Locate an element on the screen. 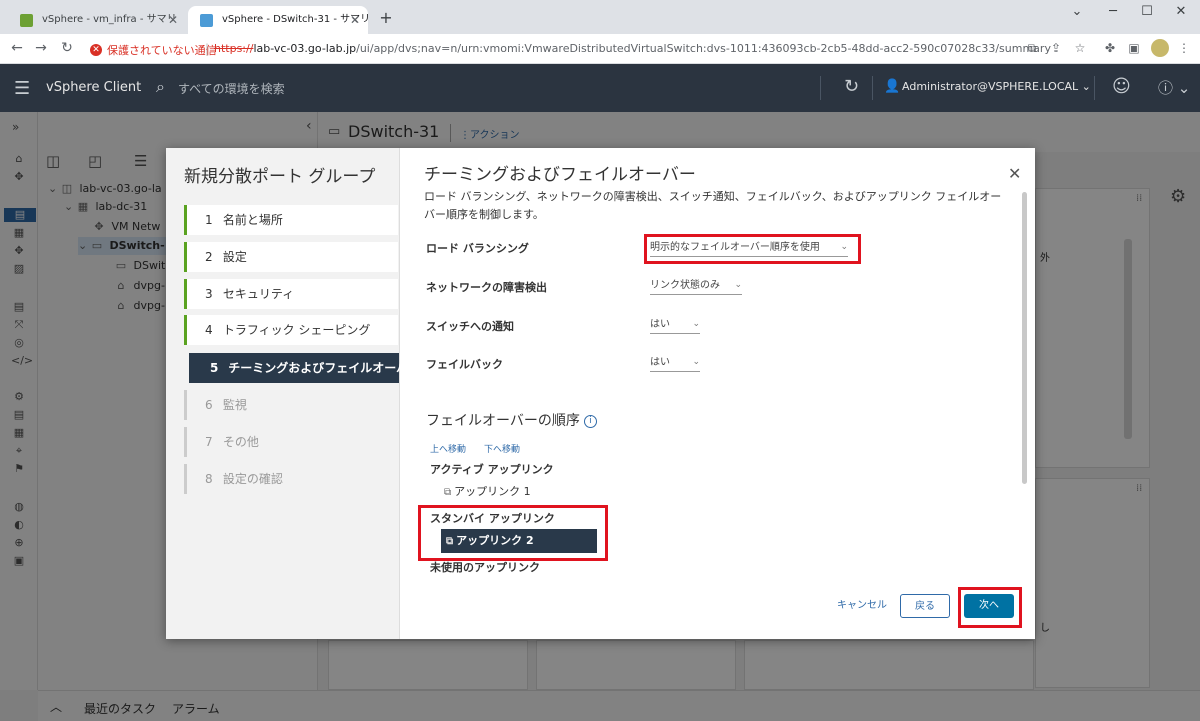 This screenshot has height=721, width=1200. content-title: チーミングおよびフェイルオーバー is located at coordinates (560, 175).